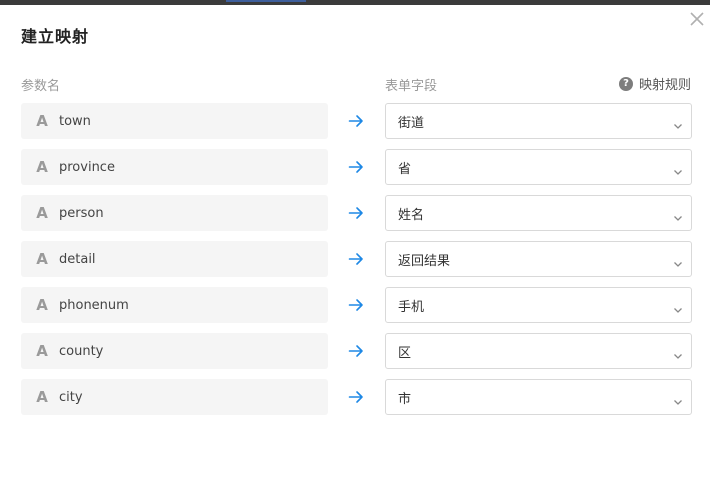 This screenshot has width=710, height=481. What do you see at coordinates (411, 215) in the screenshot?
I see `form-field-value: 姓名` at bounding box center [411, 215].